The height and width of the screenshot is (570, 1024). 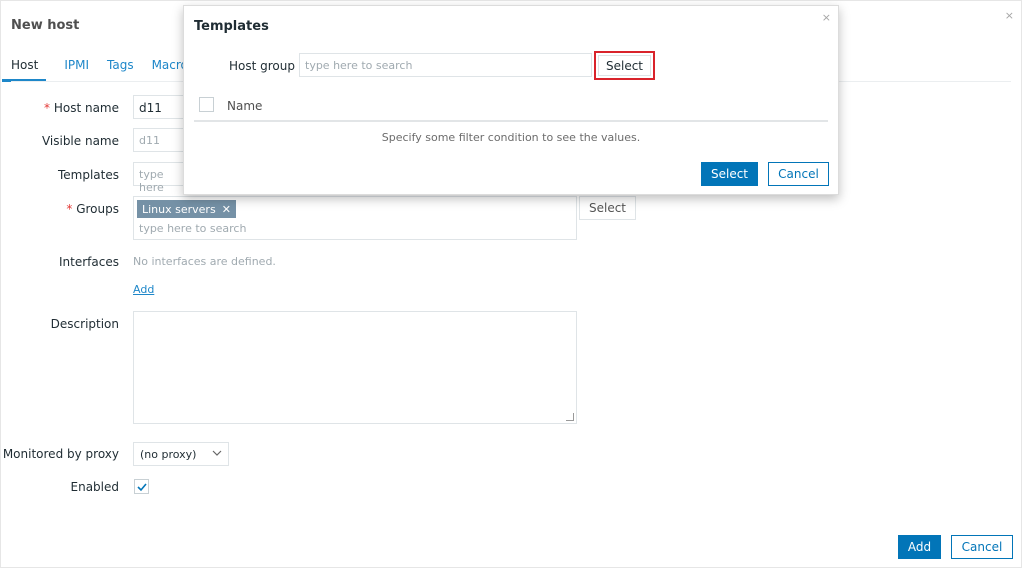 What do you see at coordinates (24, 70) in the screenshot?
I see `tab-host: Host` at bounding box center [24, 70].